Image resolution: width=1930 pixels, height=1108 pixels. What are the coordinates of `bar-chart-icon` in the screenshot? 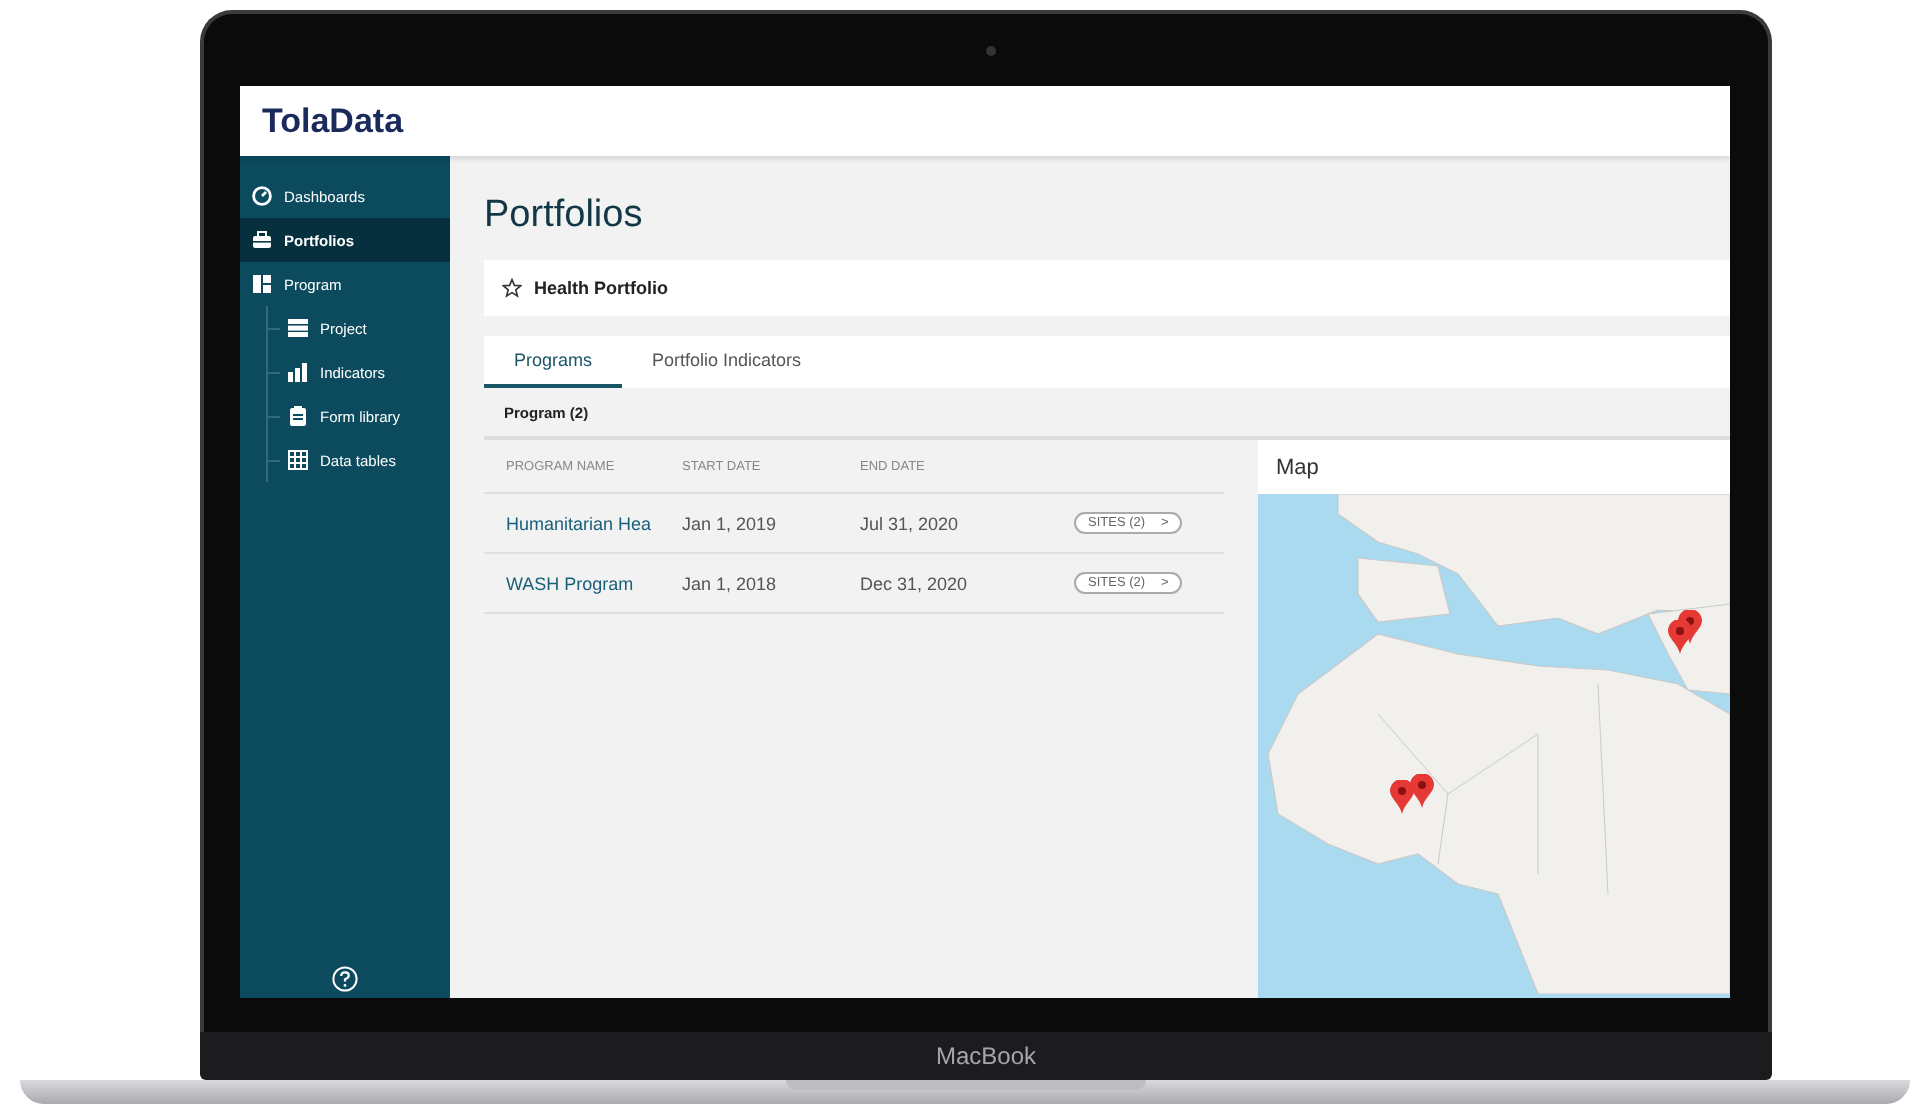 It's located at (298, 372).